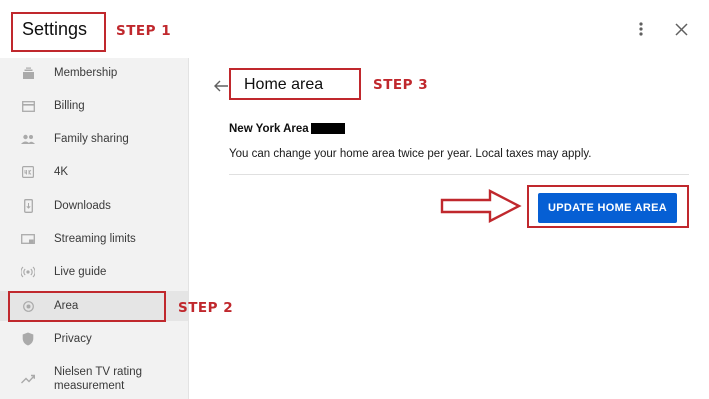 The image size is (709, 399). I want to click on sidebar-item-family-sharing: Family sharing, so click(94, 139).